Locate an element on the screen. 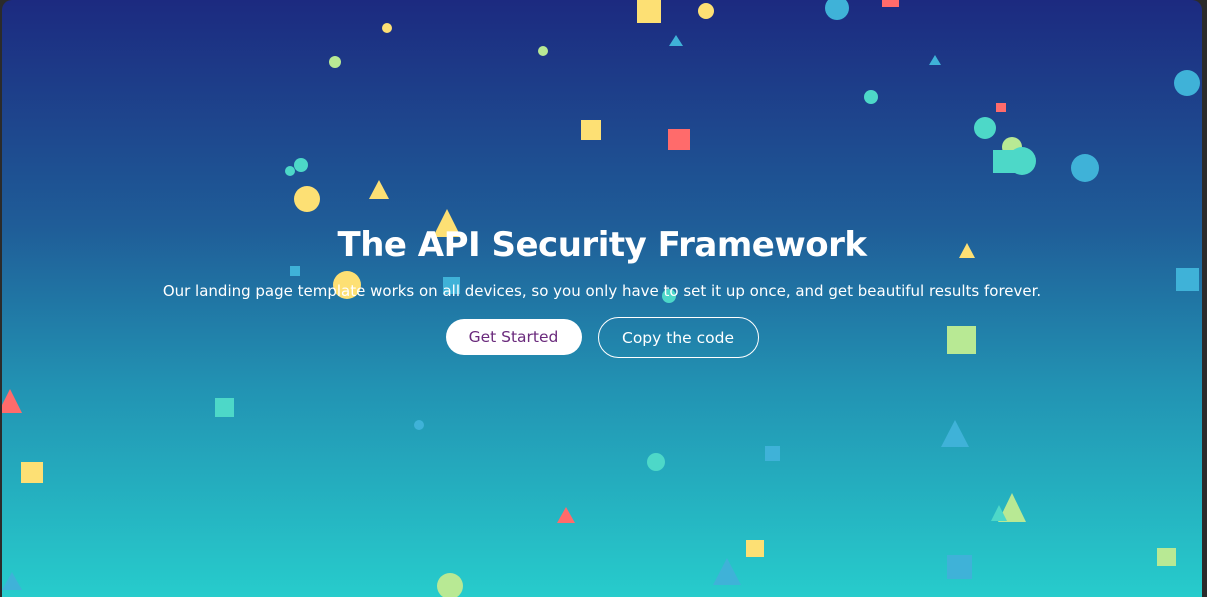 This screenshot has height=597, width=1207. hero-actions: Get Started Copy the code is located at coordinates (602, 337).